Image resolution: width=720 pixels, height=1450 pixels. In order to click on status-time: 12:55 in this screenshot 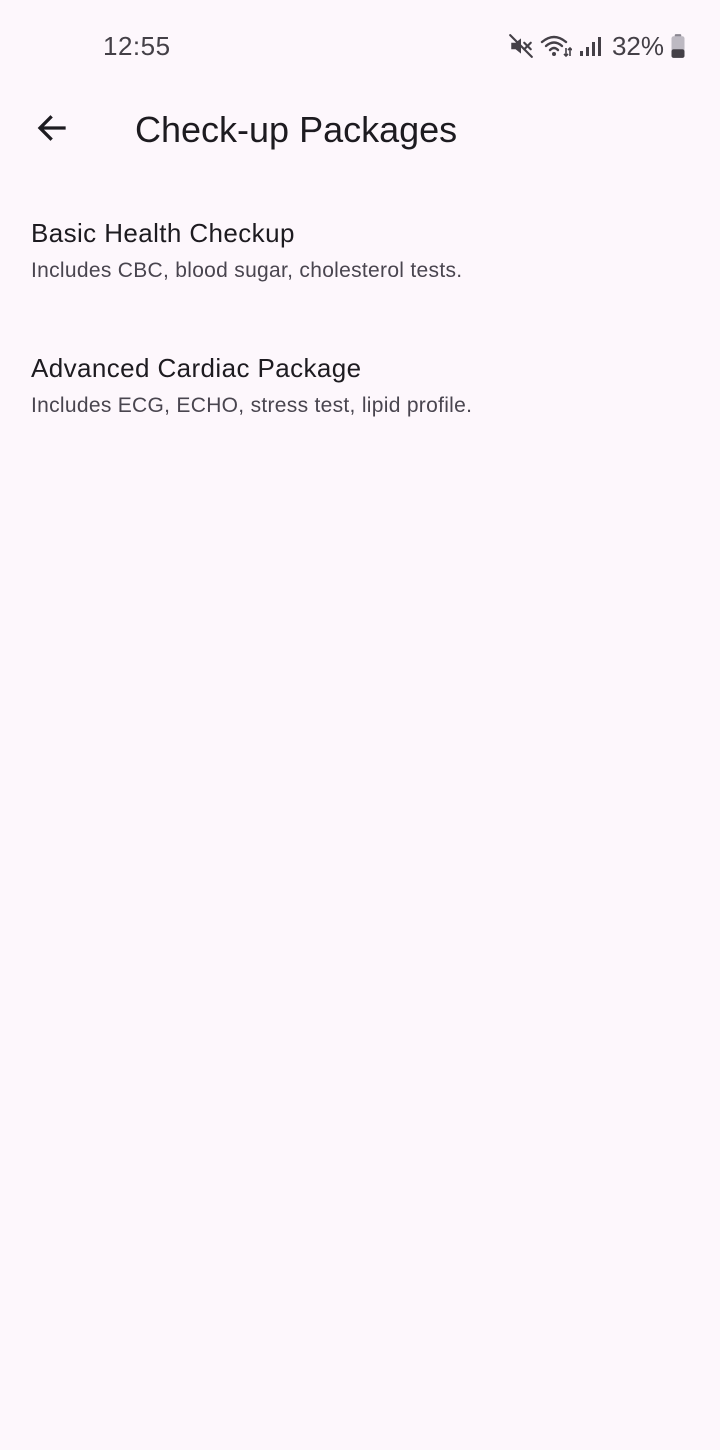, I will do `click(137, 46)`.